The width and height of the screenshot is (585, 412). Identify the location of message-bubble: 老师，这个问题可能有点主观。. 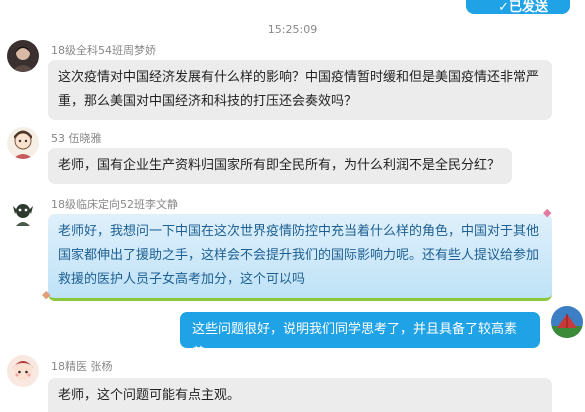
(300, 395).